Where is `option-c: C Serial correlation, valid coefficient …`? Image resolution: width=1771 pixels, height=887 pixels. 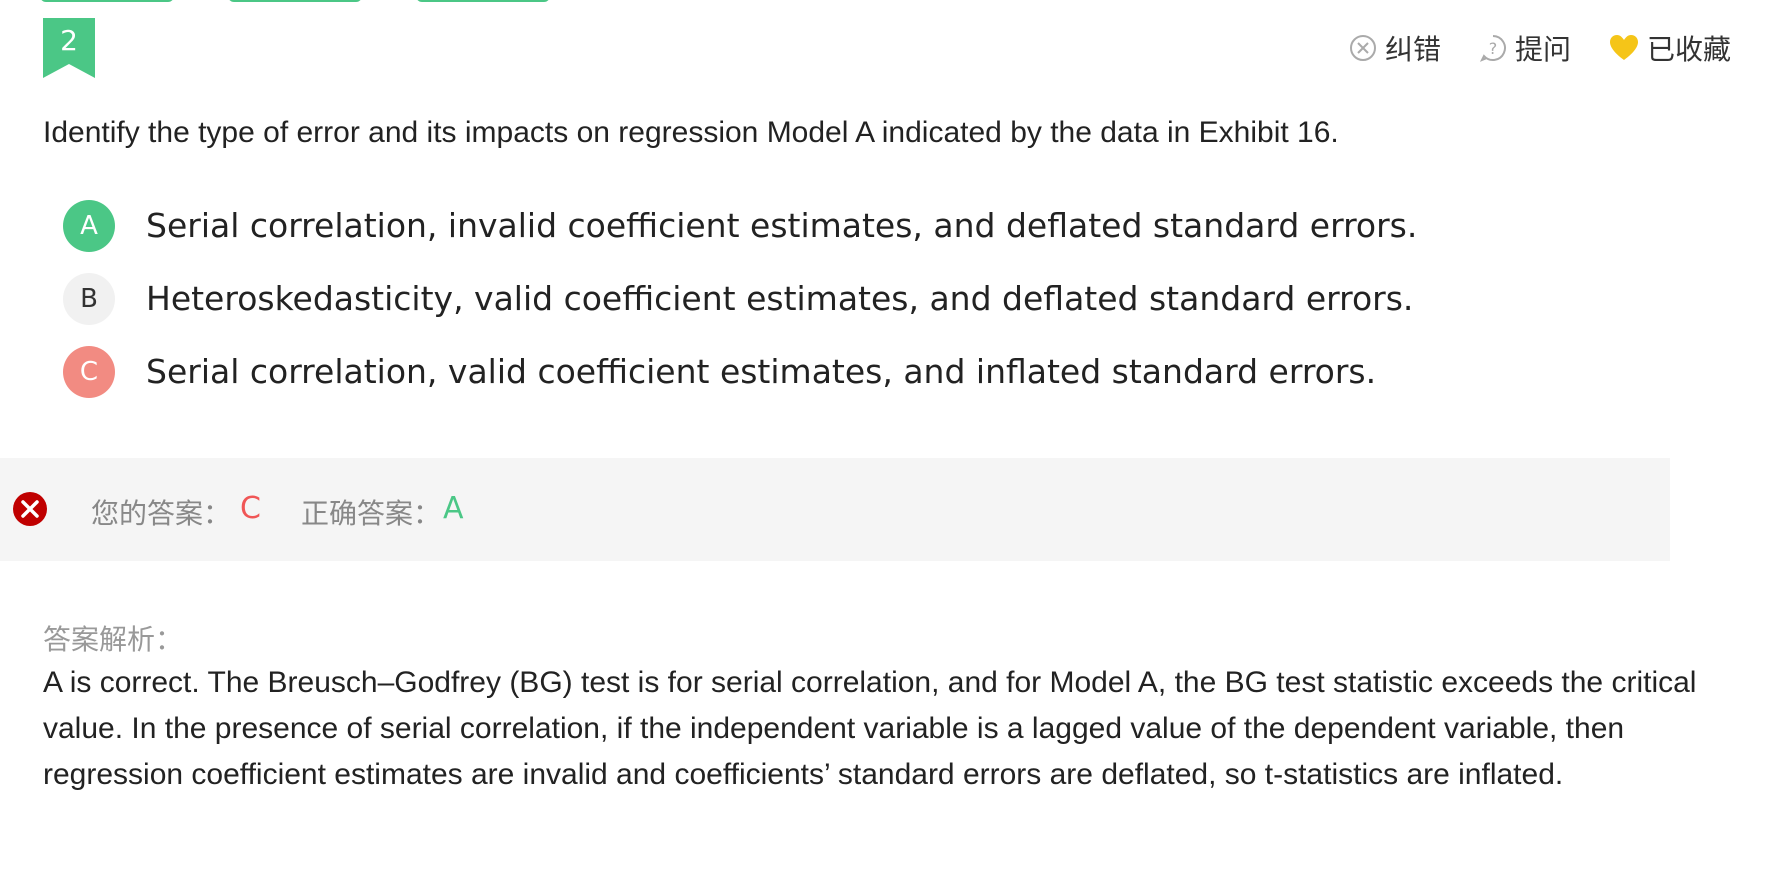 option-c: C Serial correlation, valid coefficient … is located at coordinates (740, 371).